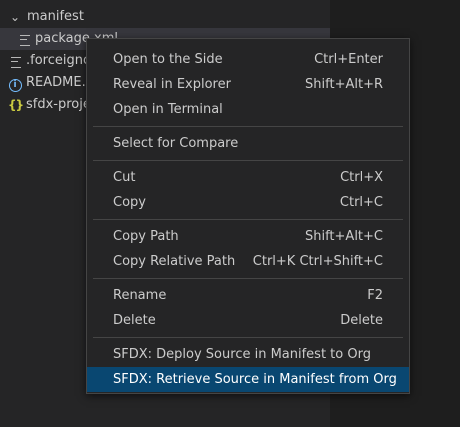  What do you see at coordinates (242, 354) in the screenshot?
I see `menu-item-label: SFDX: Deploy Source in Manifest to Org` at bounding box center [242, 354].